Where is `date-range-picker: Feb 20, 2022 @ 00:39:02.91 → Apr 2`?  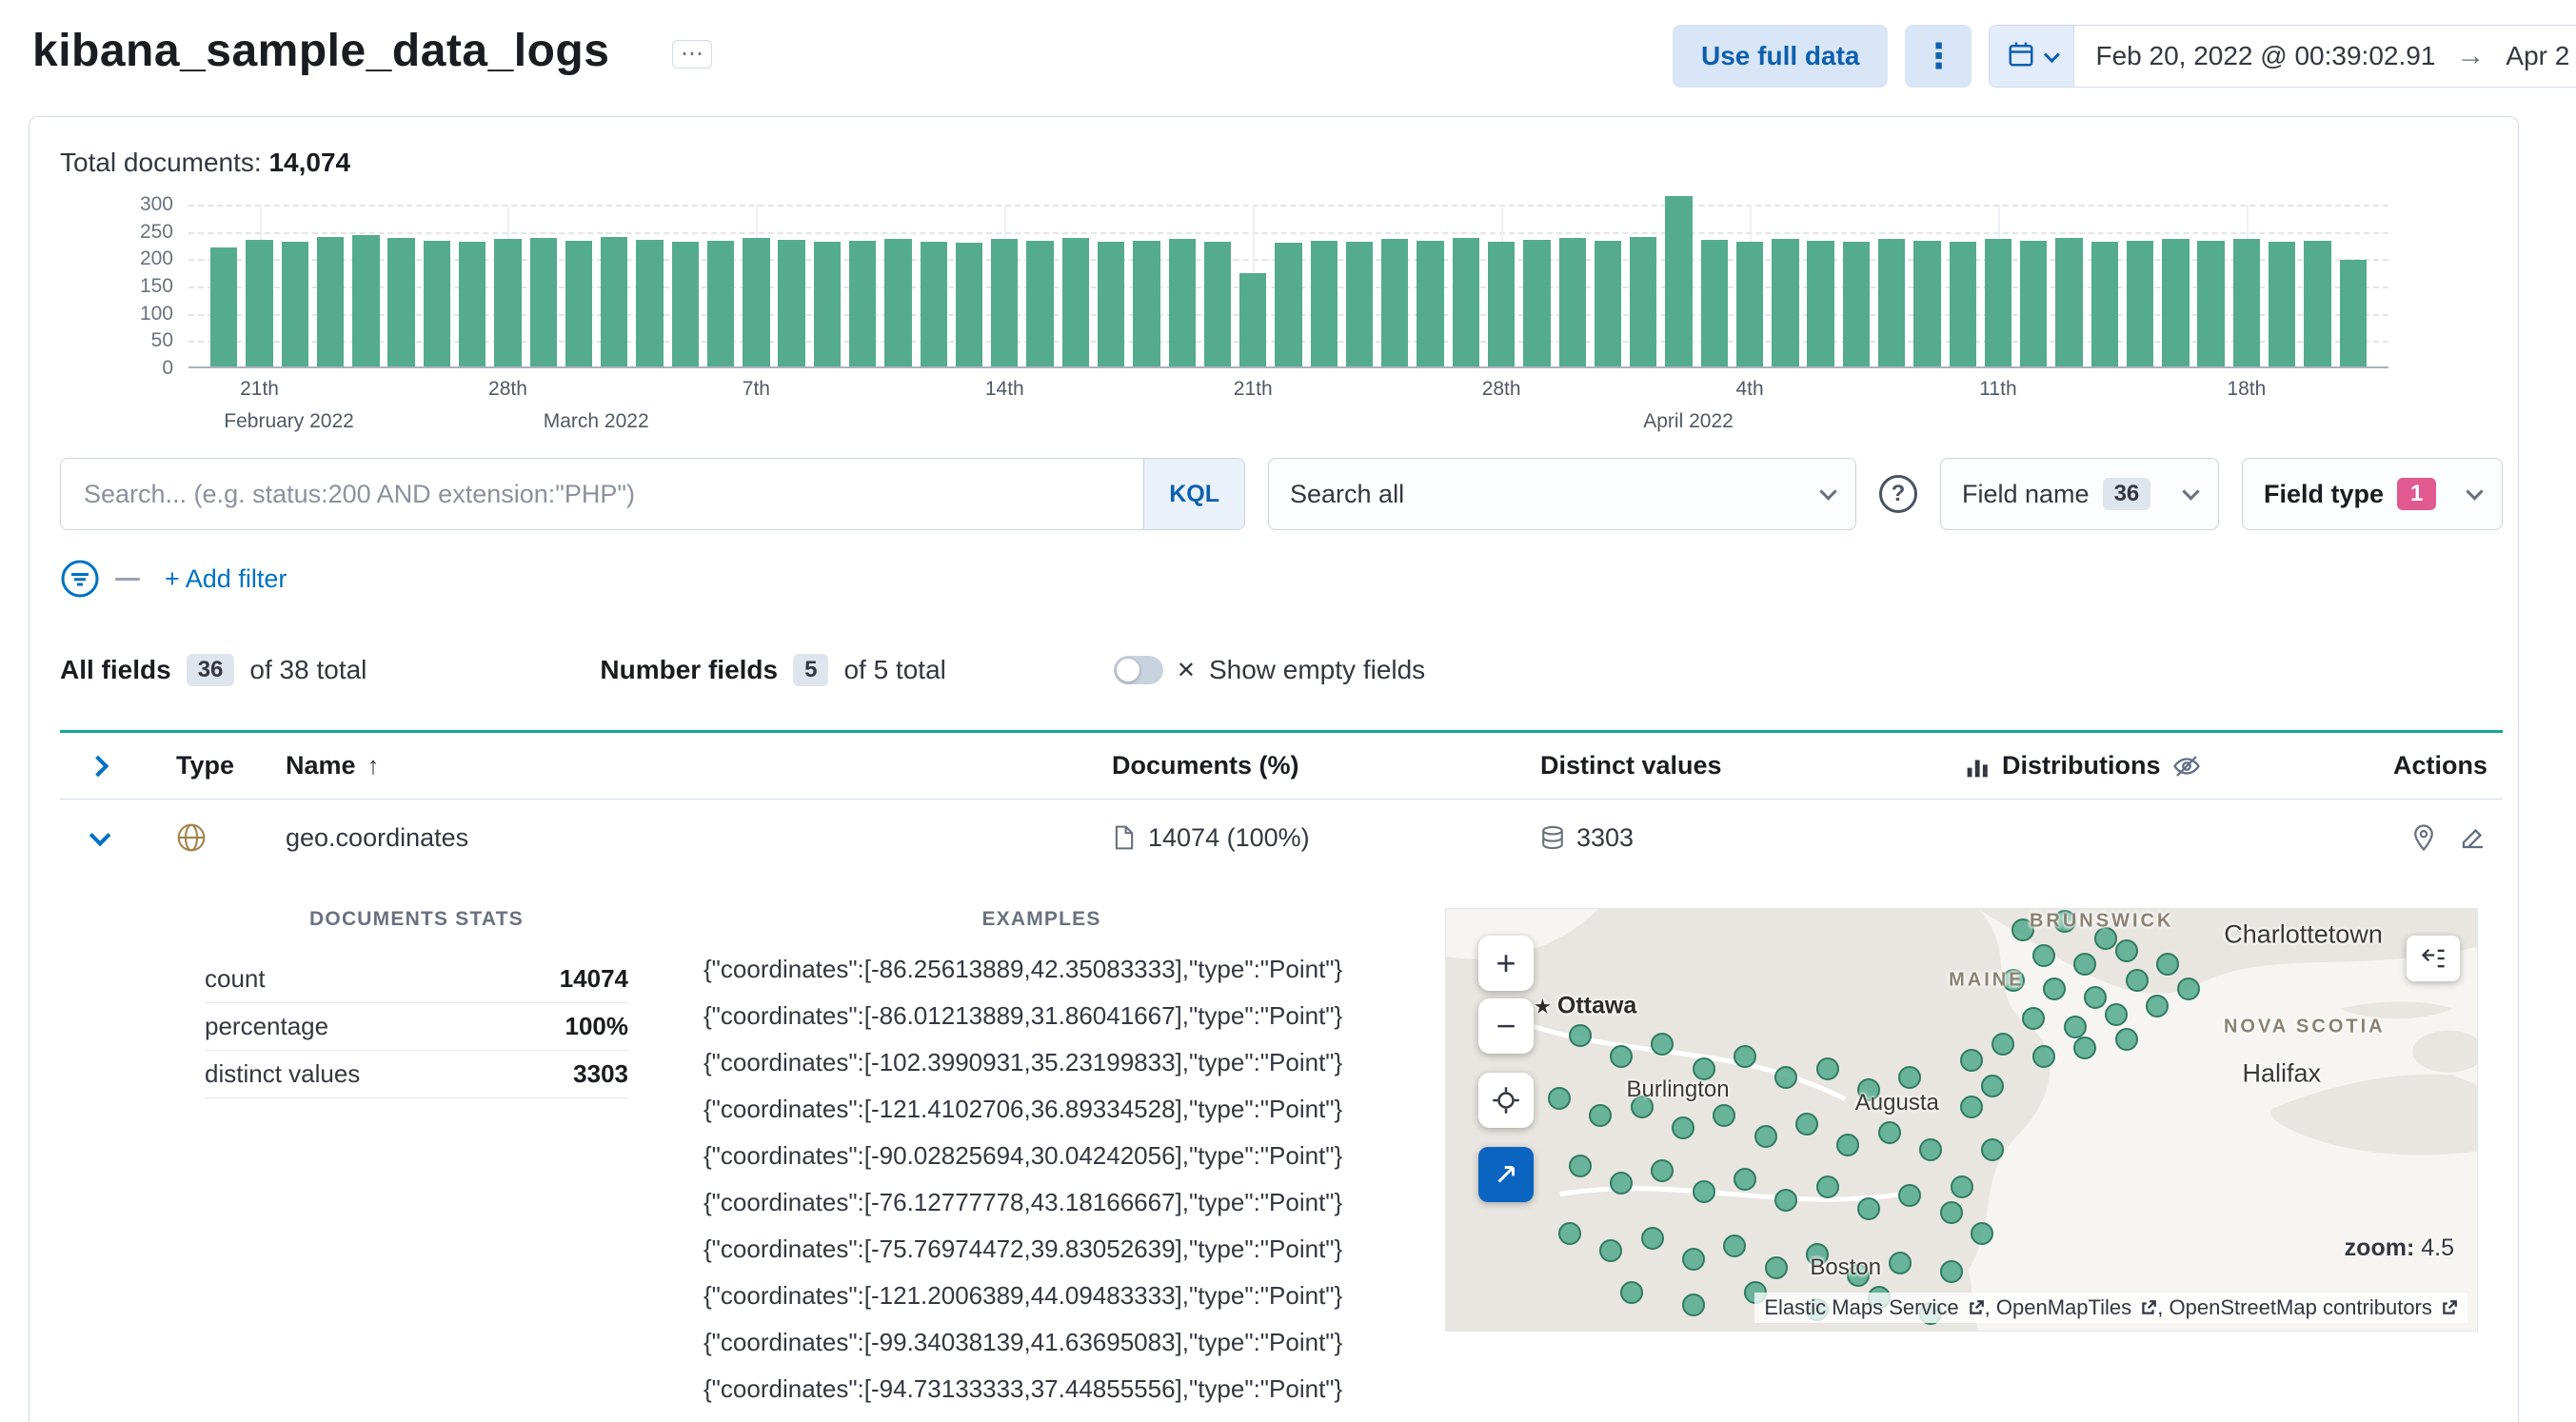
date-range-picker: Feb 20, 2022 @ 00:39:02.91 → Apr 2 is located at coordinates (2283, 56).